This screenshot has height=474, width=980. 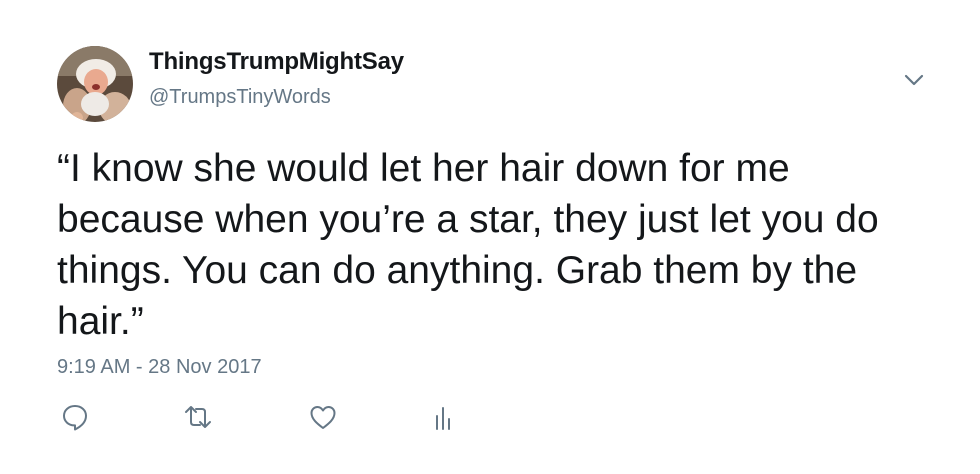 What do you see at coordinates (323, 417) in the screenshot?
I see `heart-icon` at bounding box center [323, 417].